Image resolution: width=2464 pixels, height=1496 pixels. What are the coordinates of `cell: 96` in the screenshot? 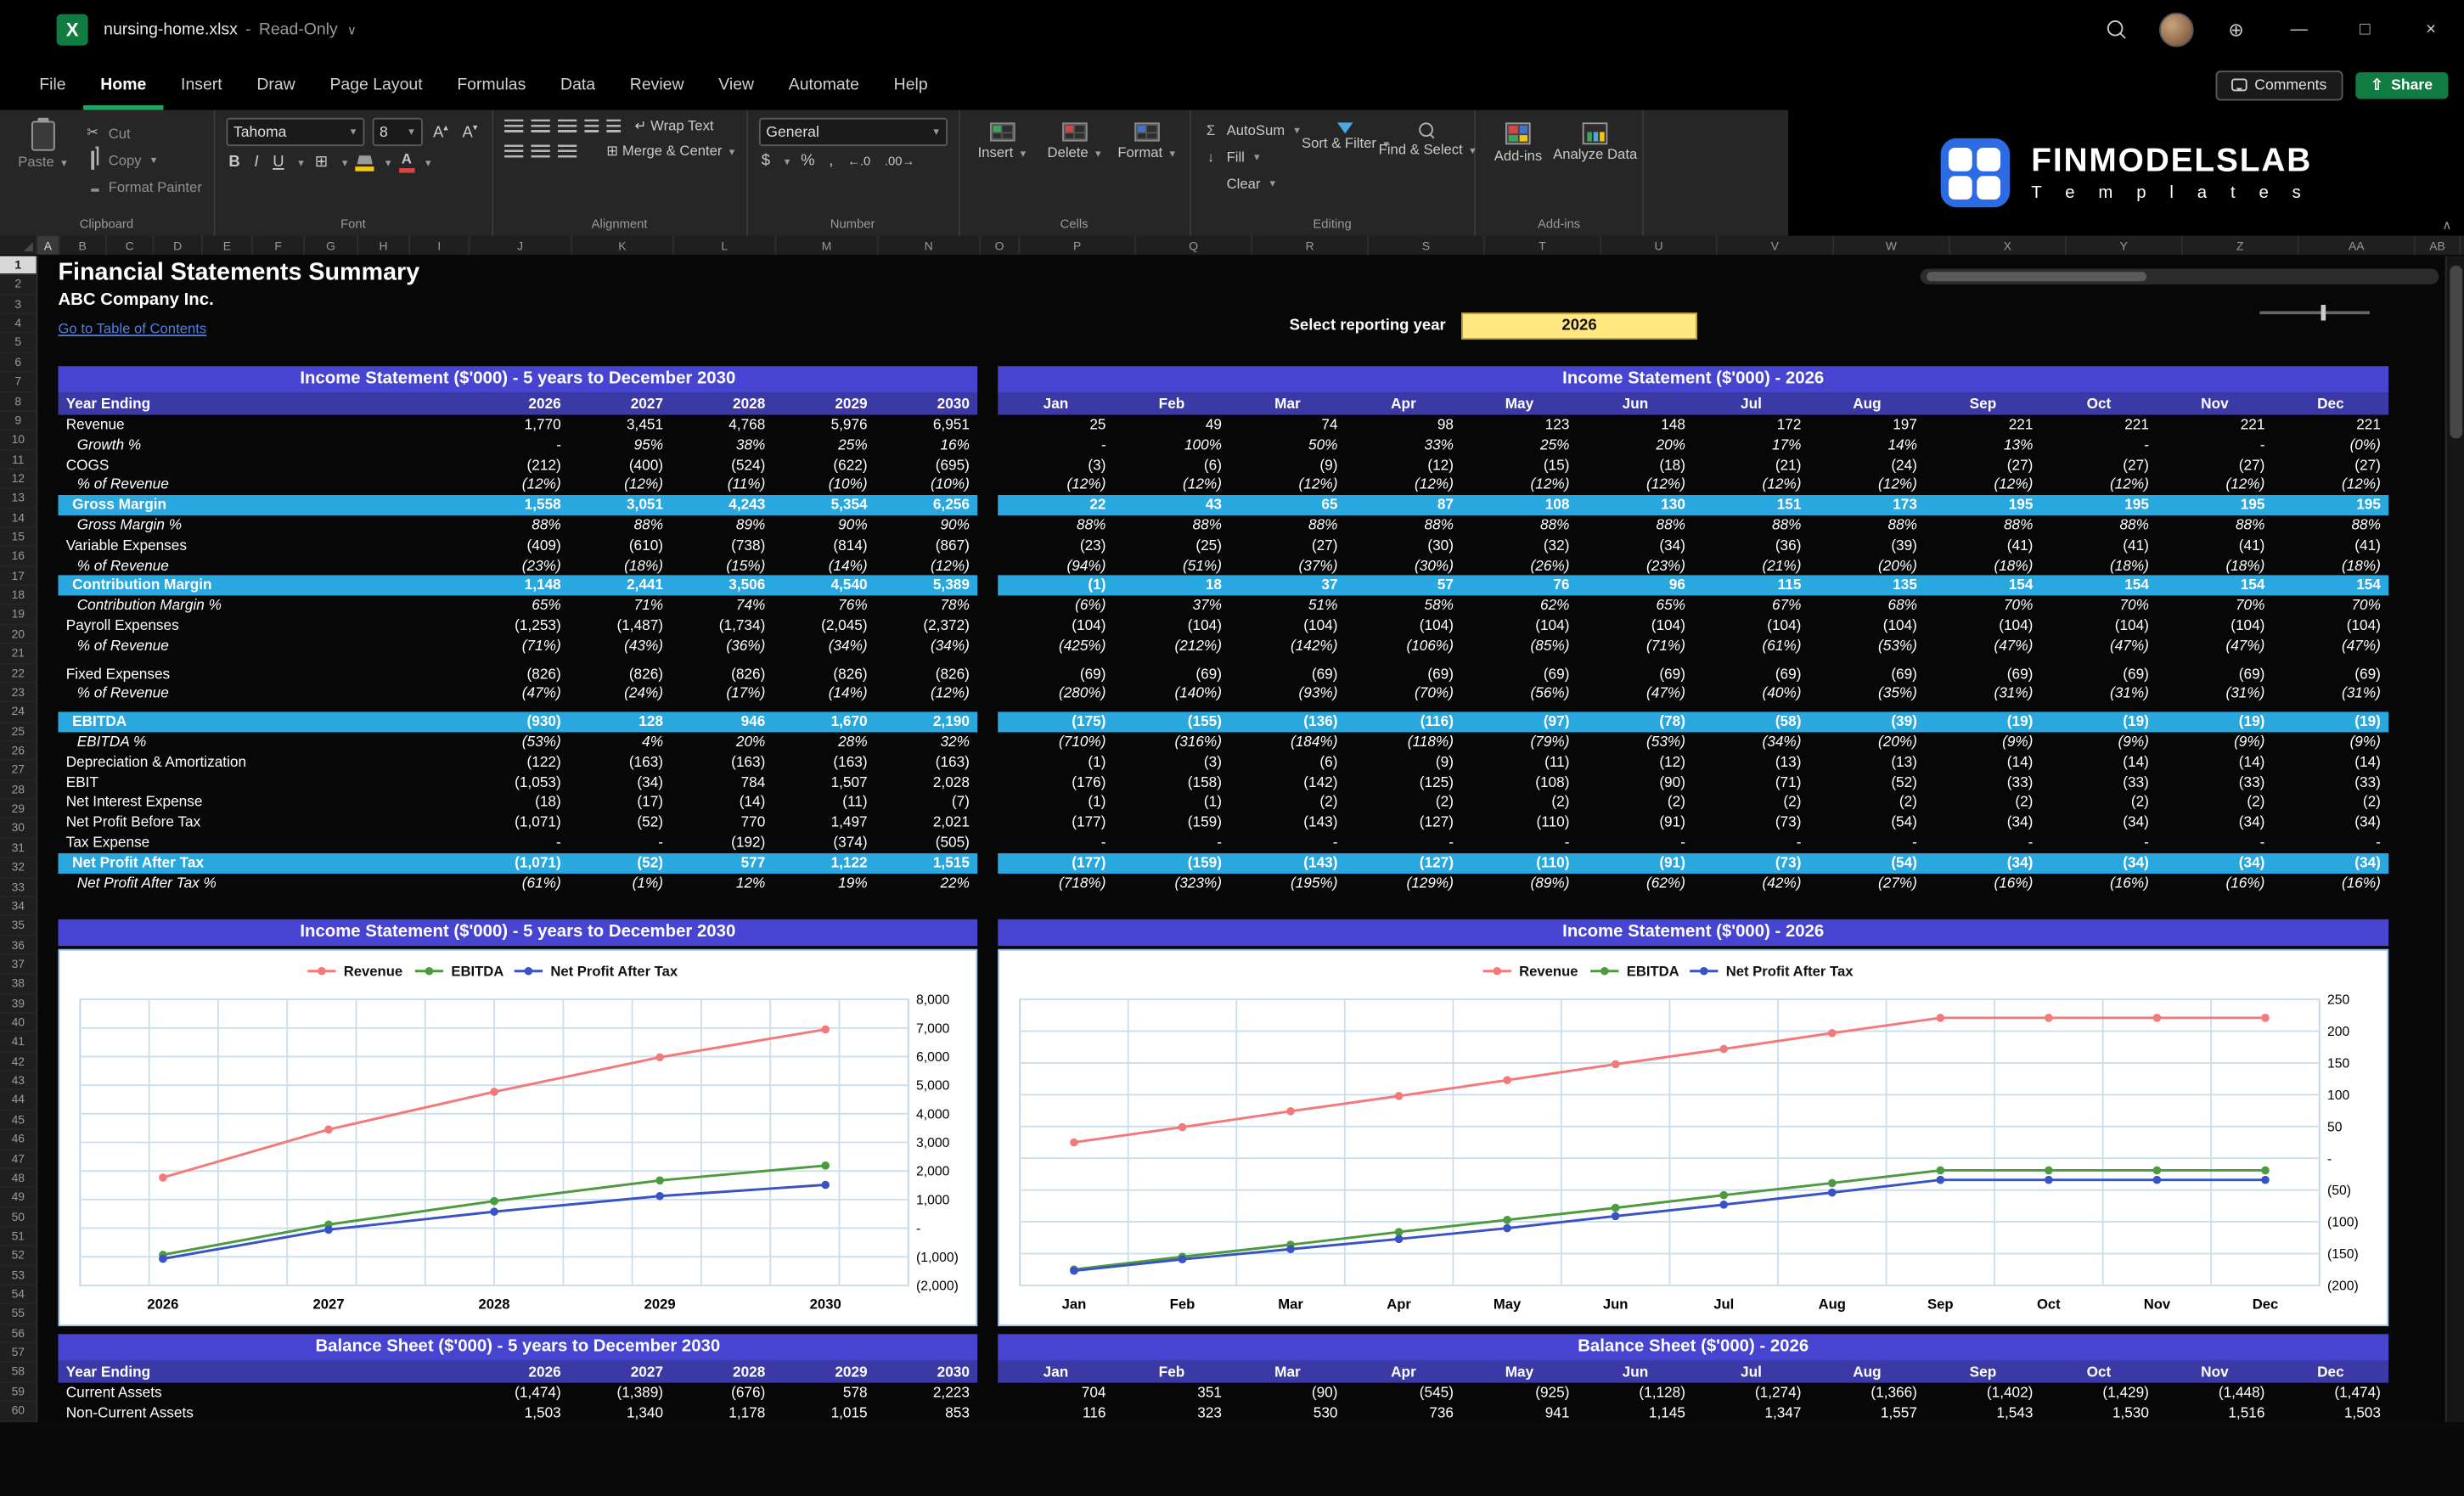 It's located at (1635, 586).